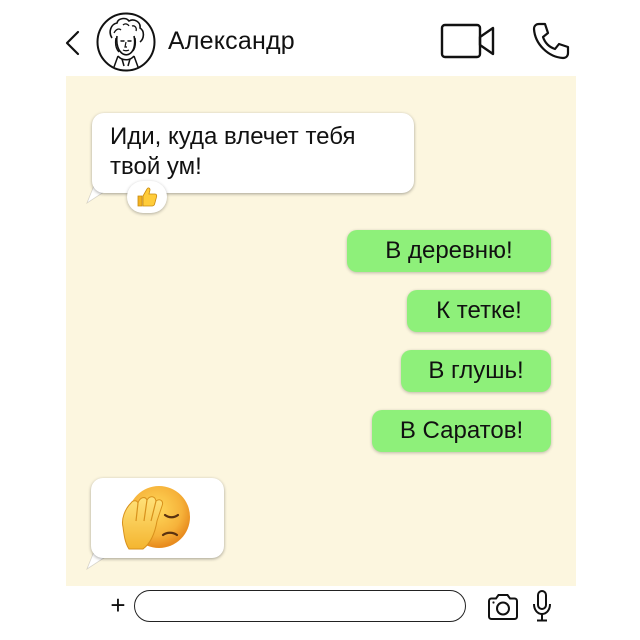 The width and height of the screenshot is (640, 640). I want to click on message-reaction, so click(147, 197).